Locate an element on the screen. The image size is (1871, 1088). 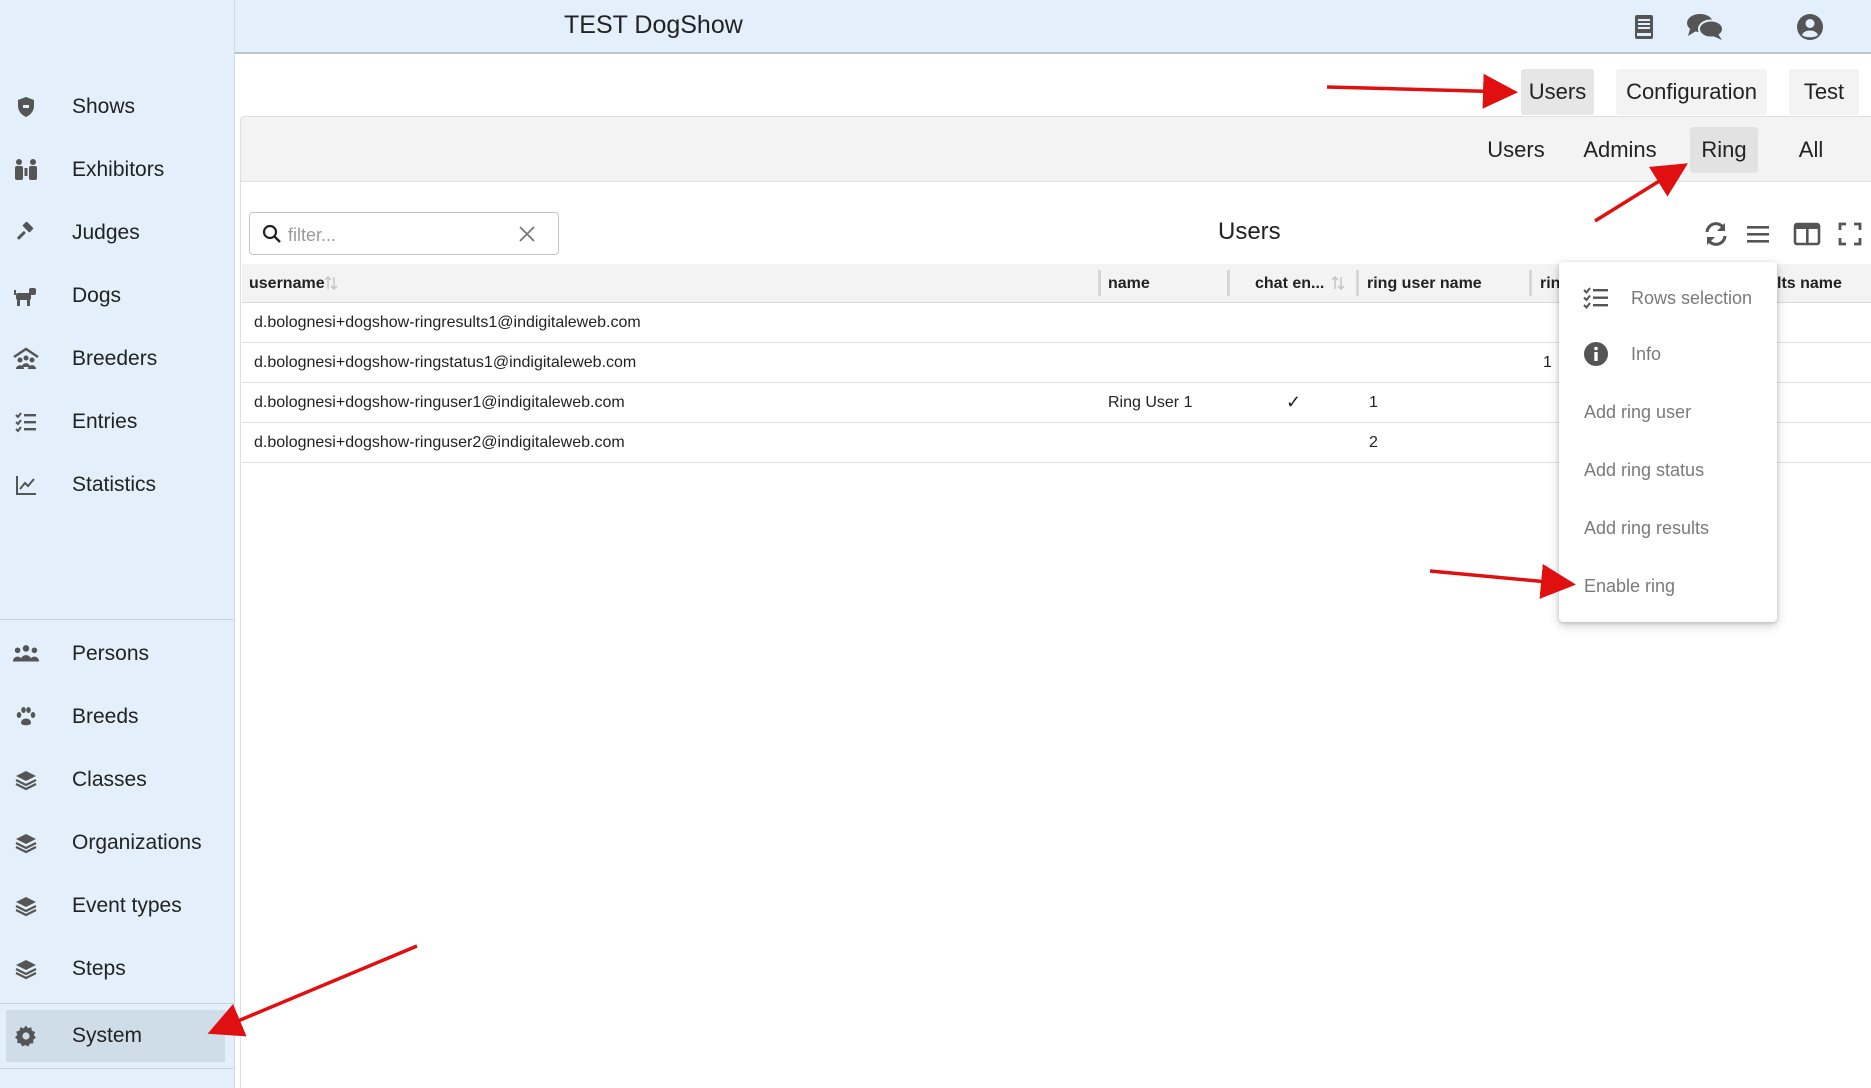
chart-line-icon is located at coordinates (26, 485).